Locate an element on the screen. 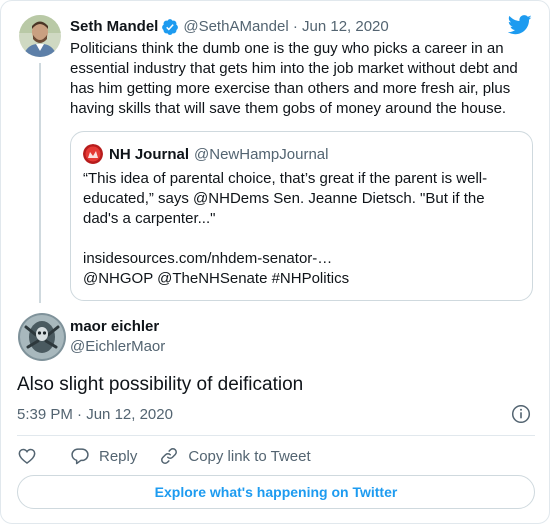 The height and width of the screenshot is (524, 550). parent-author-name: Seth Mandel is located at coordinates (114, 26).